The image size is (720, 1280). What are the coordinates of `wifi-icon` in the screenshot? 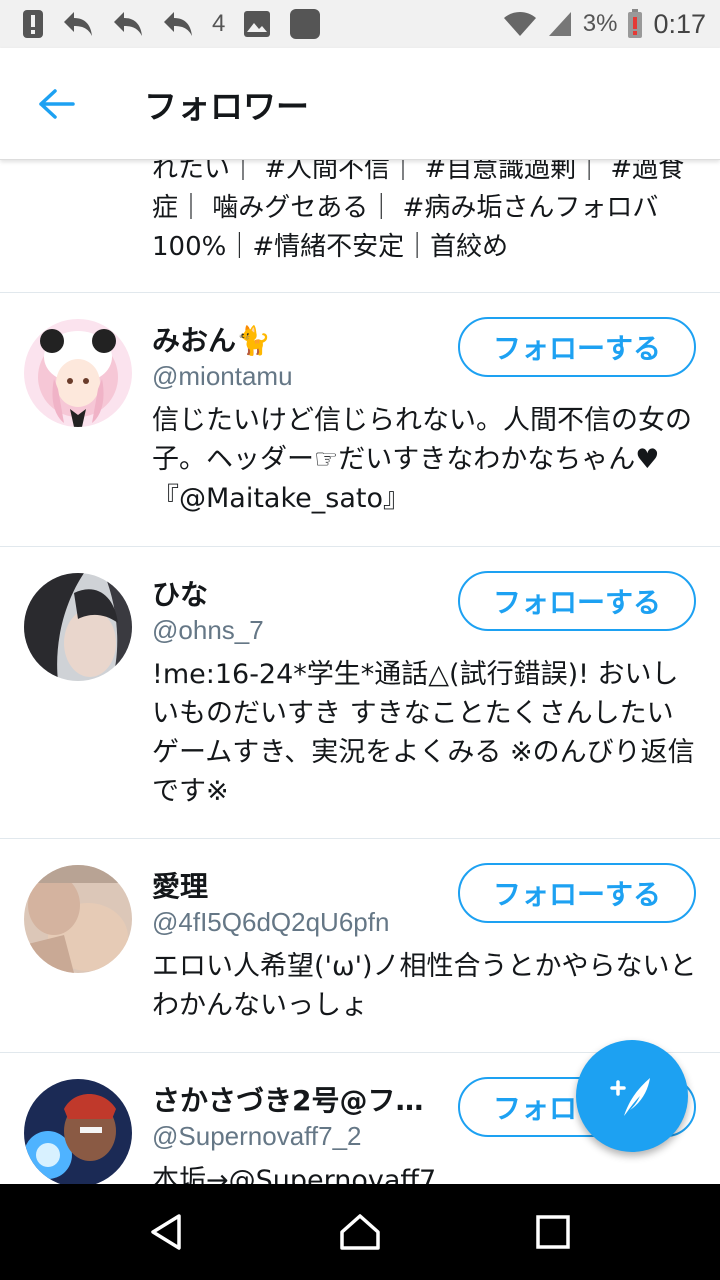 It's located at (520, 24).